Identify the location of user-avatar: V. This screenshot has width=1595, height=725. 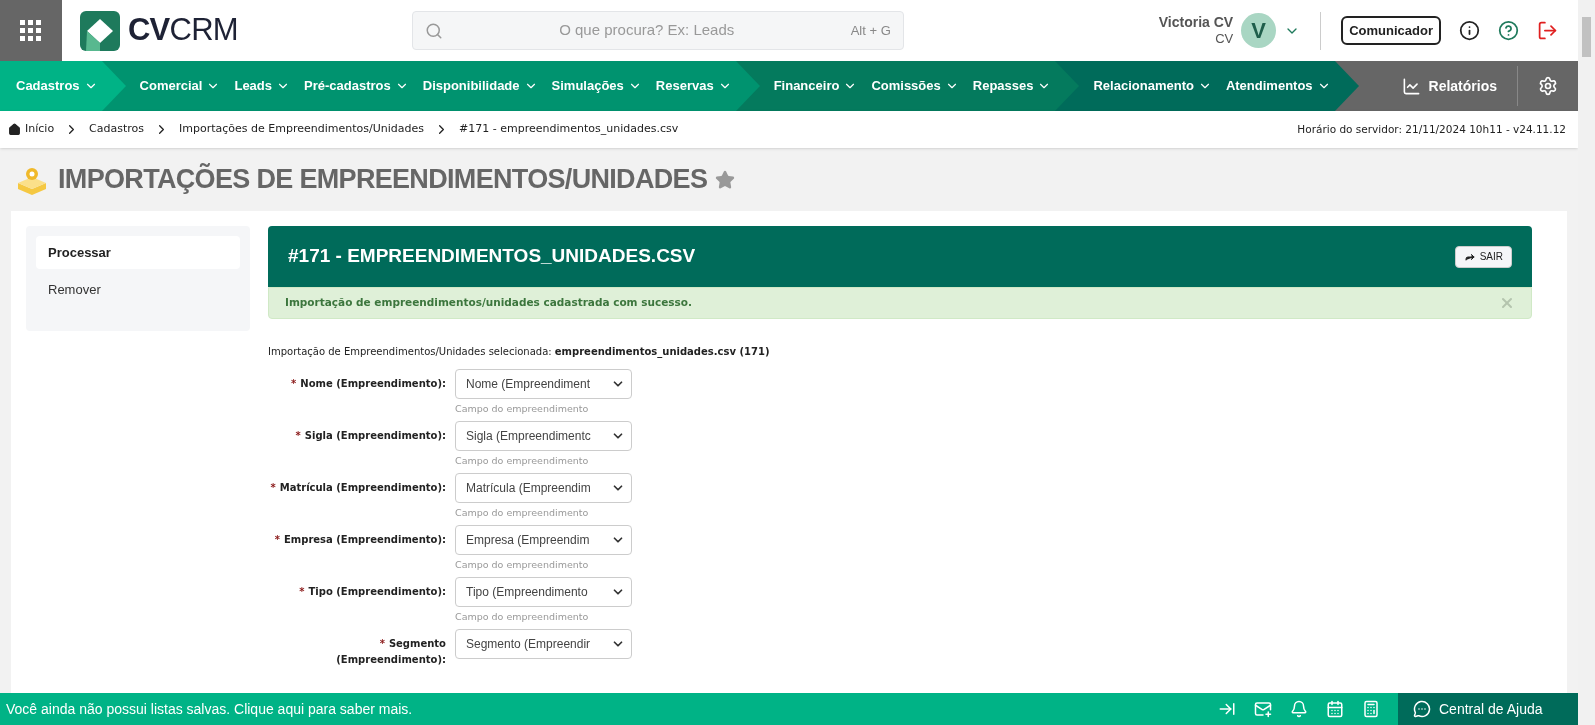
(1259, 30).